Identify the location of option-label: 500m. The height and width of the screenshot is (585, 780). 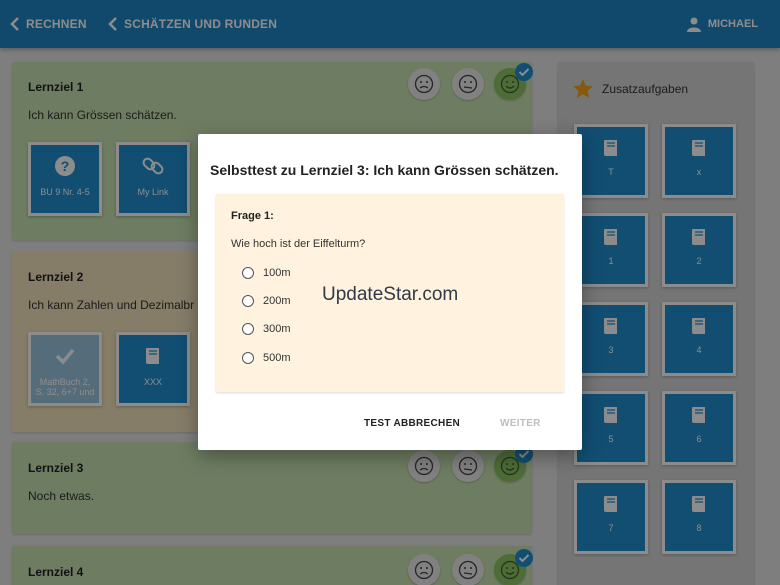
(277, 358).